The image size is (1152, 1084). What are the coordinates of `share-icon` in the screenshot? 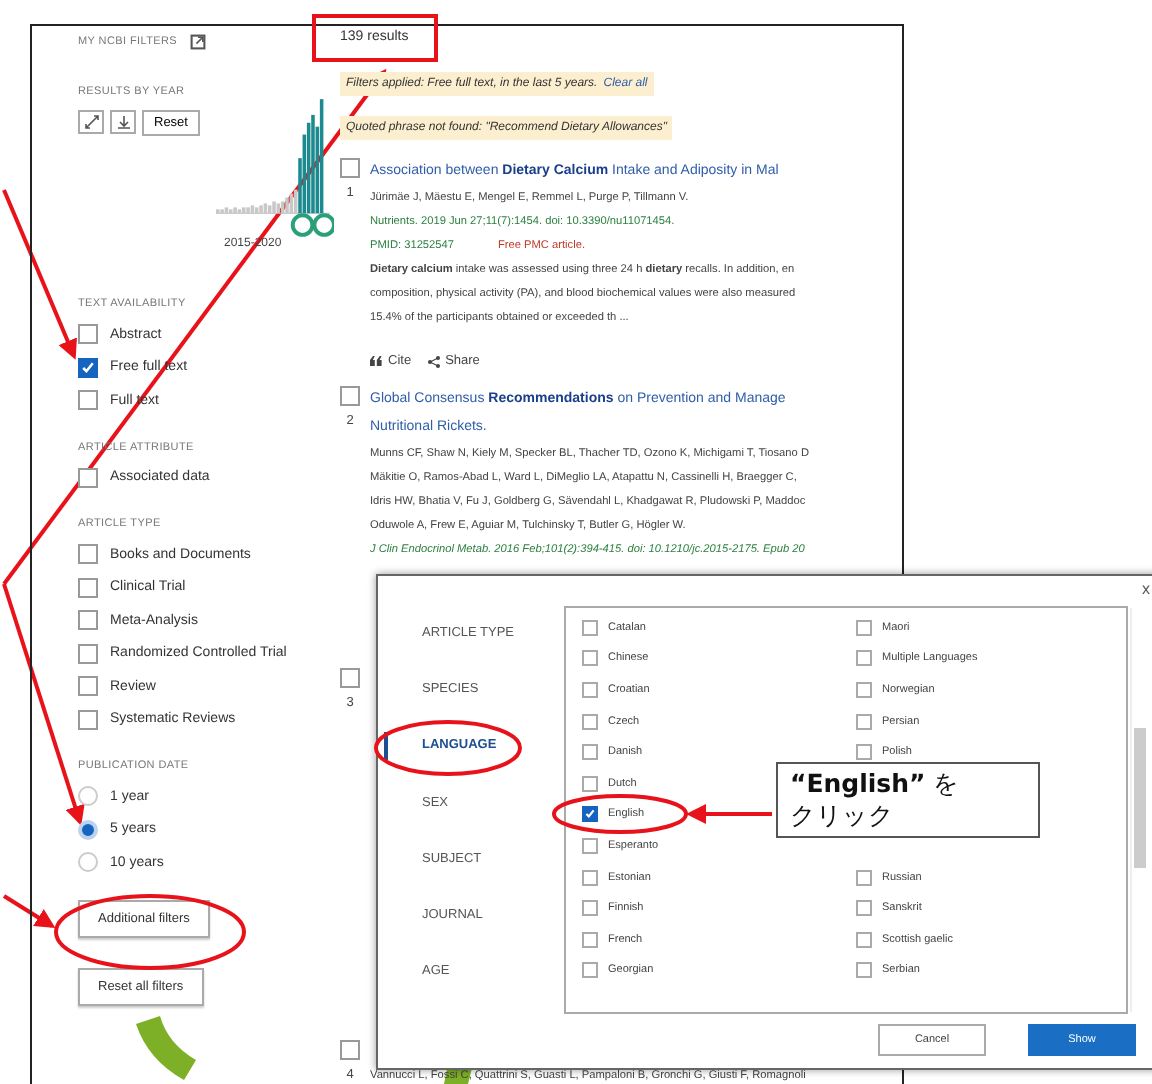 It's located at (433, 361).